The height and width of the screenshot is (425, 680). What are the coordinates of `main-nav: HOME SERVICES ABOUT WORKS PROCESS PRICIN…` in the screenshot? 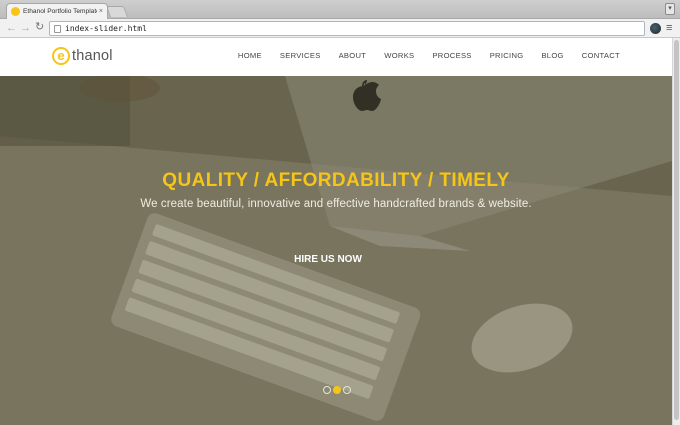 It's located at (420, 55).